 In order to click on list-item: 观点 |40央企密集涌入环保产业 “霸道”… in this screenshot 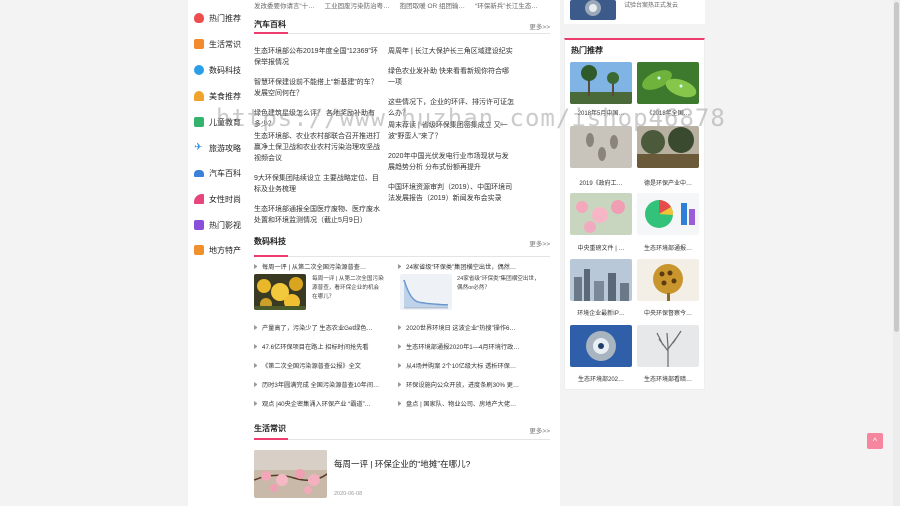, I will do `click(326, 403)`.